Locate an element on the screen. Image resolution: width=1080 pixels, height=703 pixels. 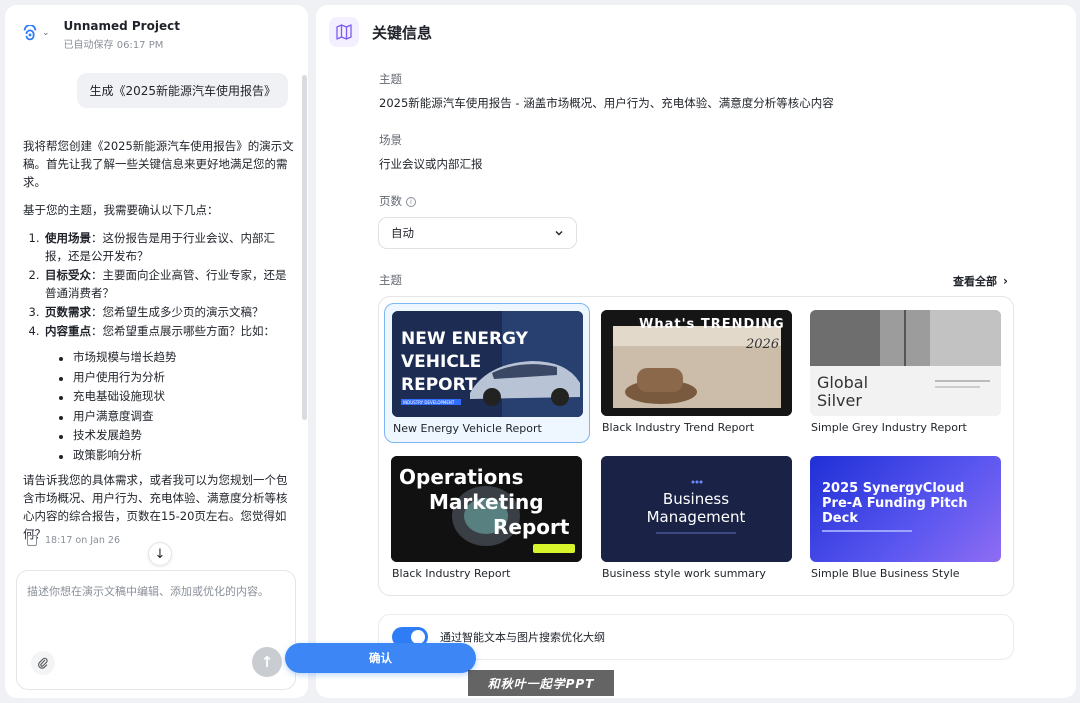
send-button: ↑ is located at coordinates (267, 662).